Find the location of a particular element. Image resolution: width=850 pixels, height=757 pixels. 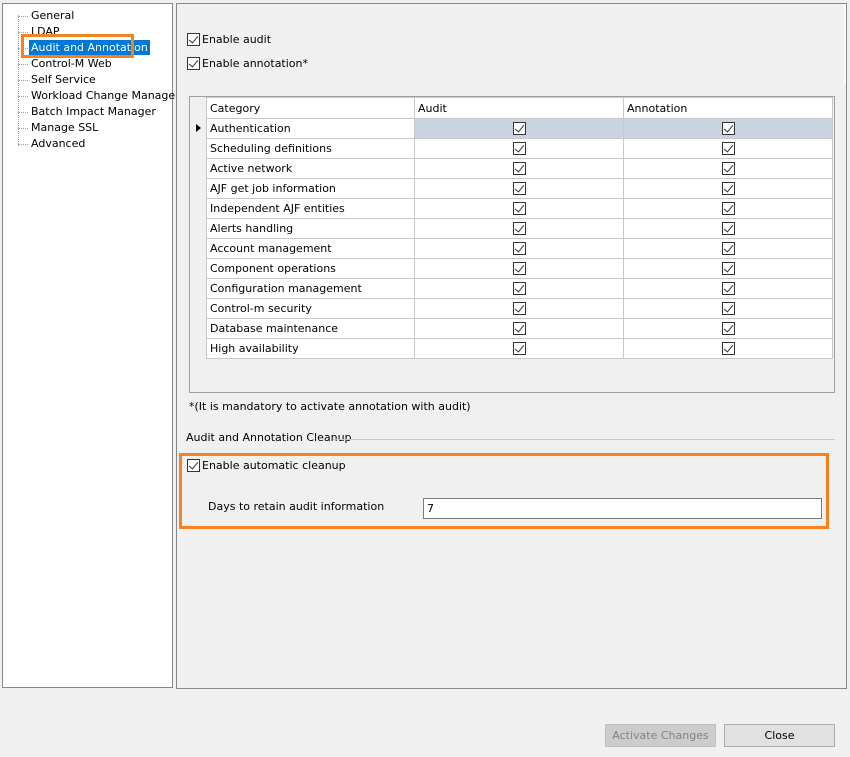

table-row: Active network is located at coordinates (519, 168).